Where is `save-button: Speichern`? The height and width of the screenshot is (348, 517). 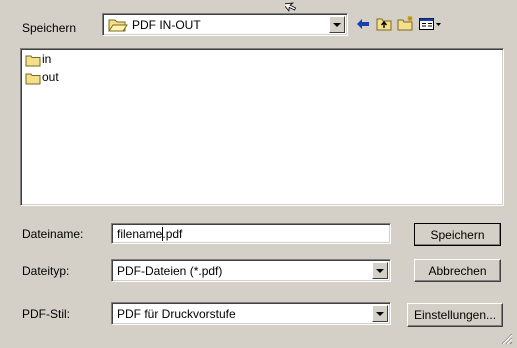 save-button: Speichern is located at coordinates (457, 234).